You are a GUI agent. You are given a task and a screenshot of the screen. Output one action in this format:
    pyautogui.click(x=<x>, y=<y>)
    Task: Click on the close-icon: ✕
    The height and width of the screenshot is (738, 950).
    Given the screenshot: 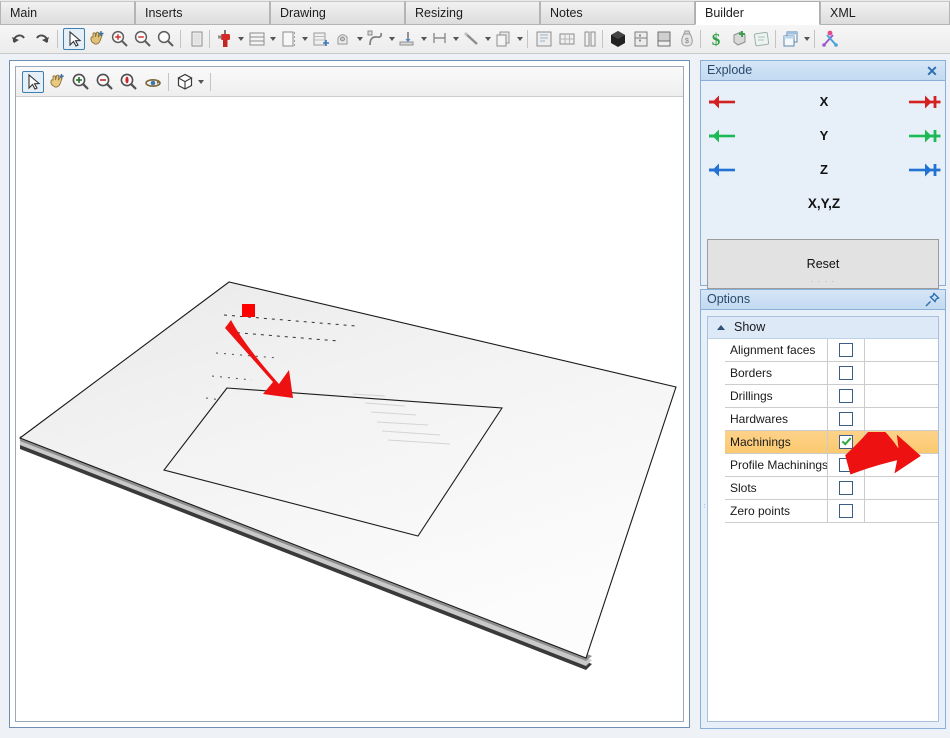 What is the action you would take?
    pyautogui.click(x=932, y=71)
    